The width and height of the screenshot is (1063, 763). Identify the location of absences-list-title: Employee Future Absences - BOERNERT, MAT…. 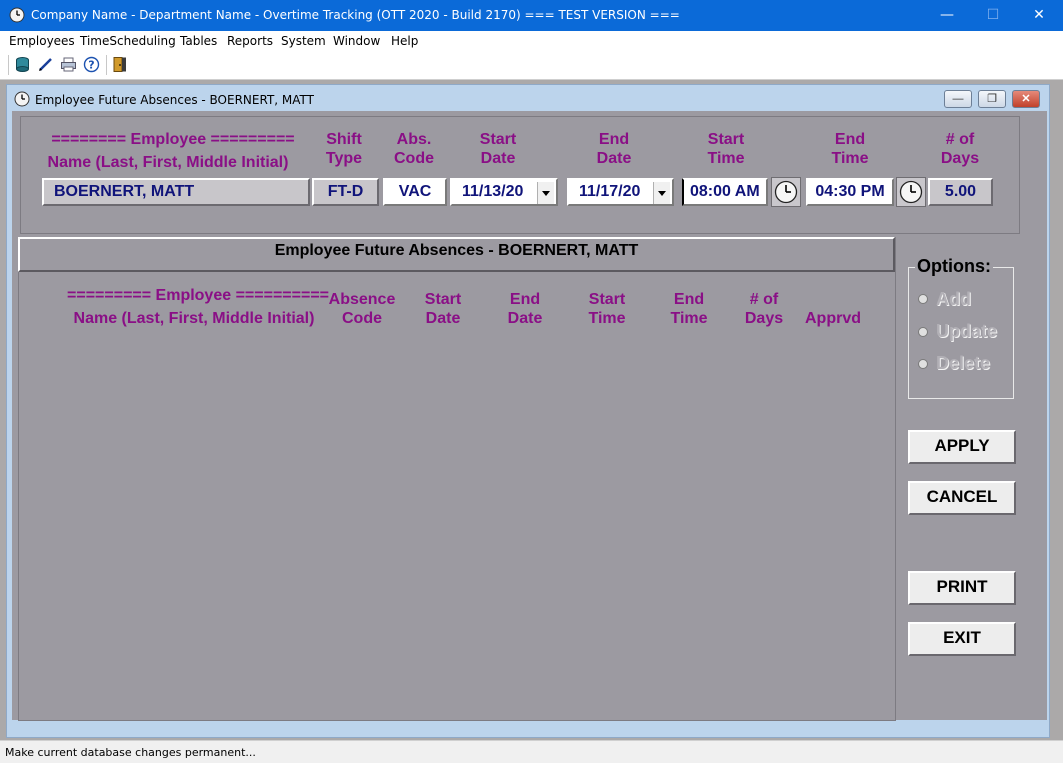
(456, 250).